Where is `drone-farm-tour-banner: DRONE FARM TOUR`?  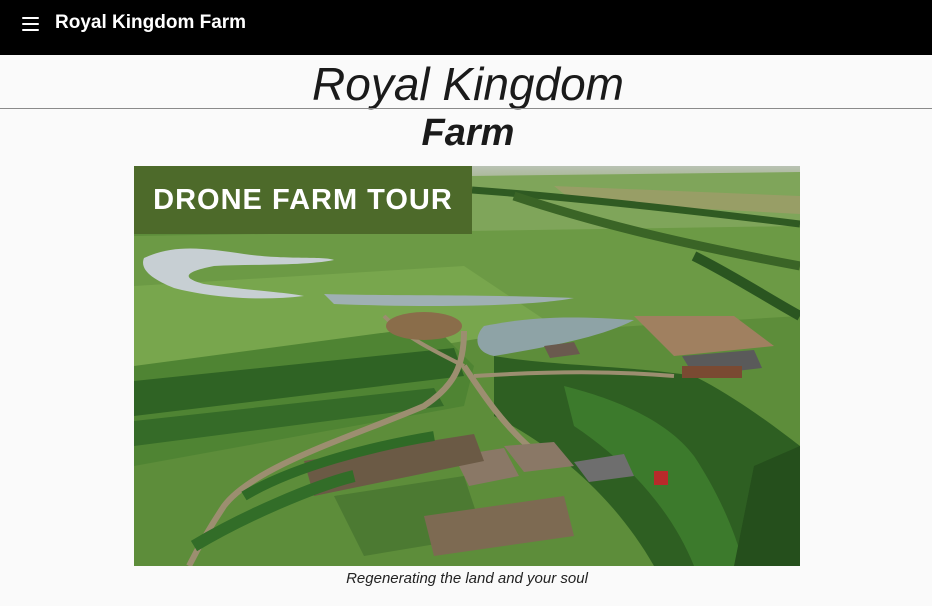
drone-farm-tour-banner: DRONE FARM TOUR is located at coordinates (303, 200).